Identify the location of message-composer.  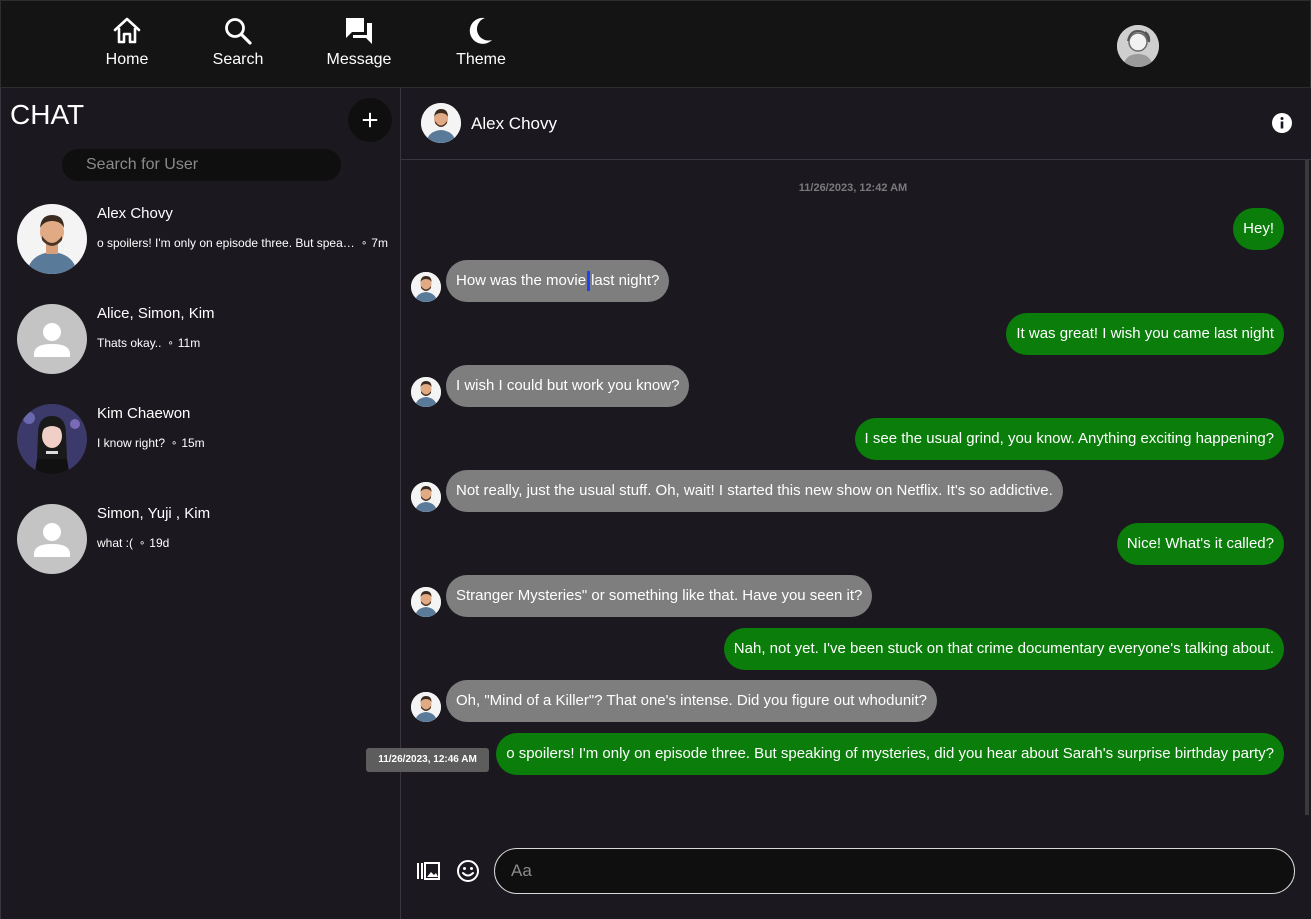
(856, 867).